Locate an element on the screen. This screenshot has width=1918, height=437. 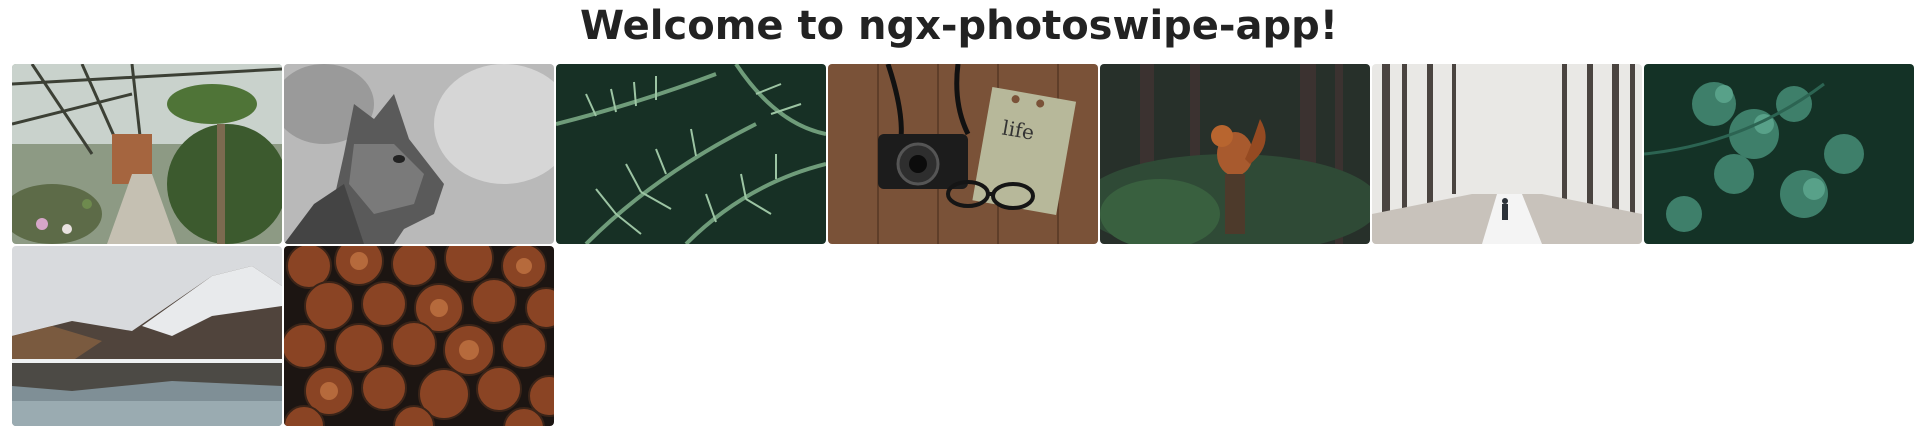
firewood-image is located at coordinates (419, 336).